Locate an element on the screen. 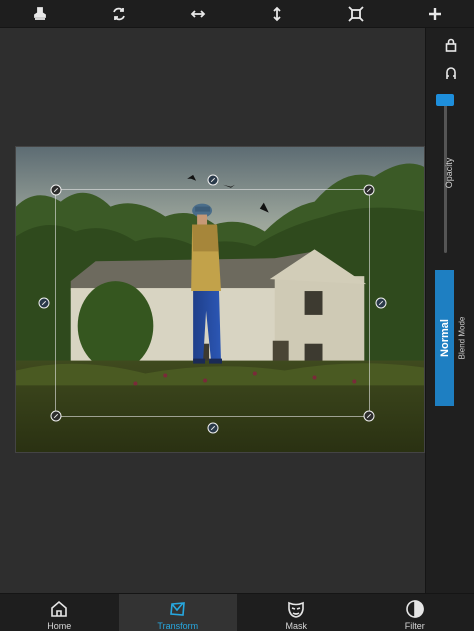 The image size is (474, 631). stamp-button is located at coordinates (40, 14).